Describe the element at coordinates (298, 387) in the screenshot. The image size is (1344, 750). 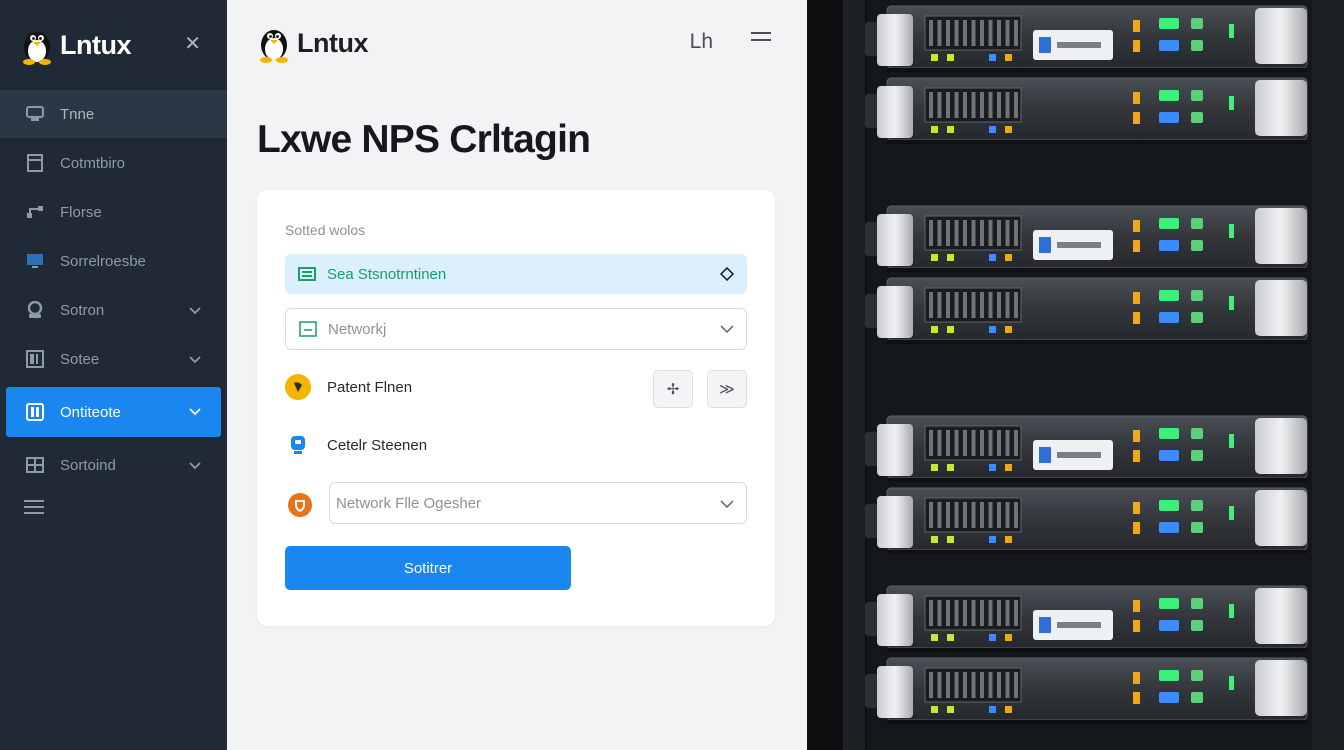
I see `warning-icon` at that location.